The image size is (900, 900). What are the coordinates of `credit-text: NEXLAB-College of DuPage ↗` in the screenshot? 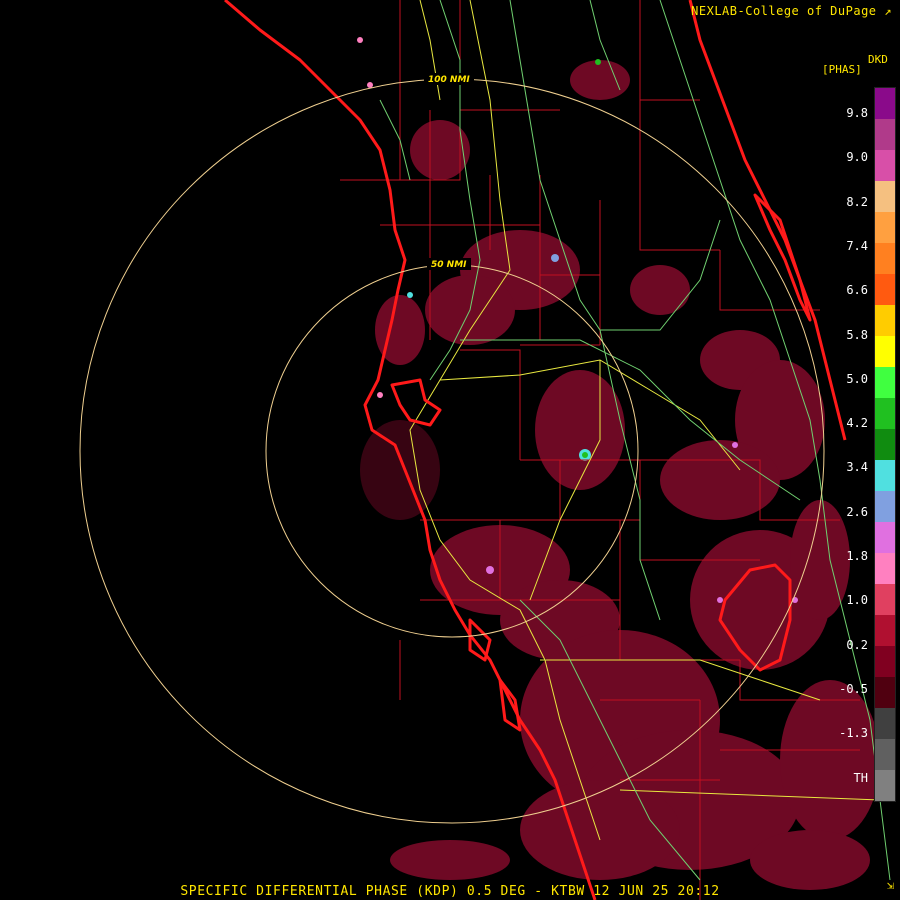 It's located at (791, 11).